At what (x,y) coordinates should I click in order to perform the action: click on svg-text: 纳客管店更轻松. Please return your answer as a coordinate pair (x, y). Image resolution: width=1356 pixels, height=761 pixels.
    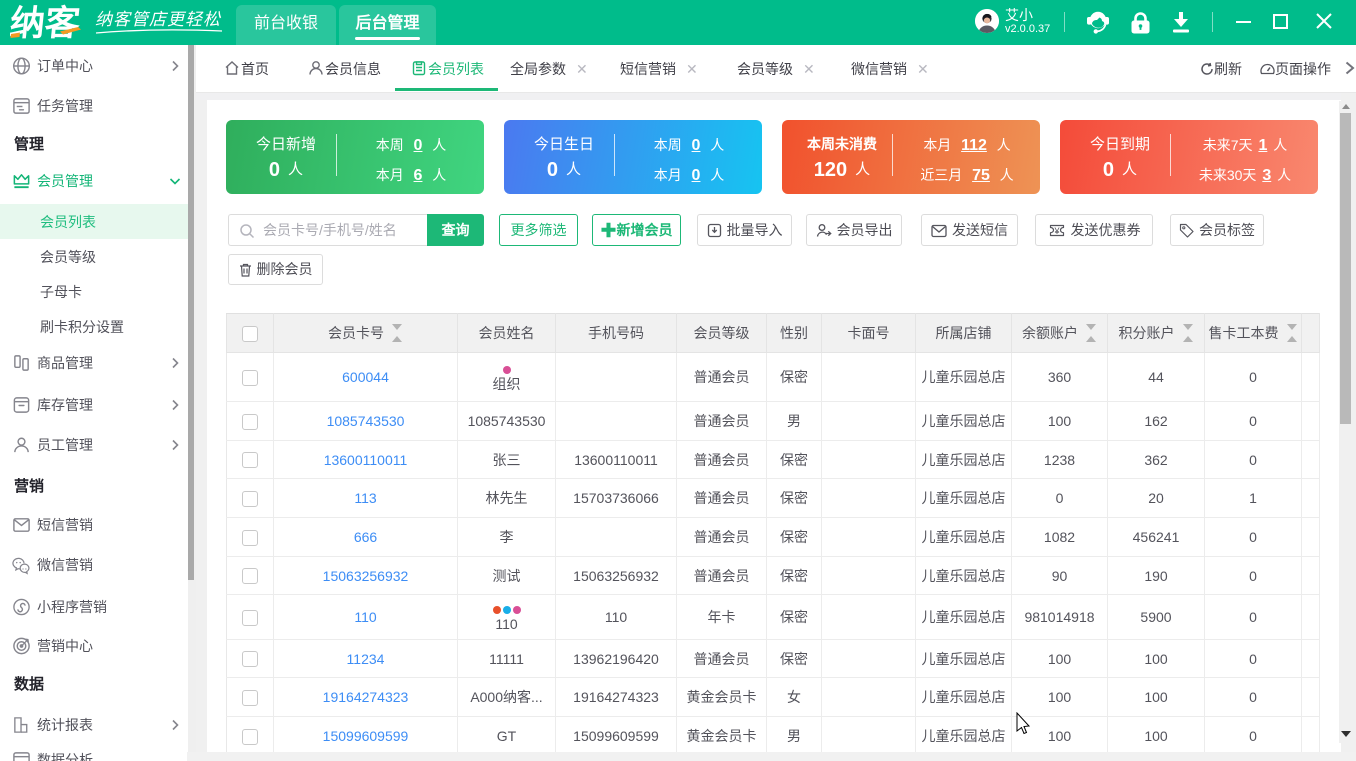
    Looking at the image, I should click on (158, 19).